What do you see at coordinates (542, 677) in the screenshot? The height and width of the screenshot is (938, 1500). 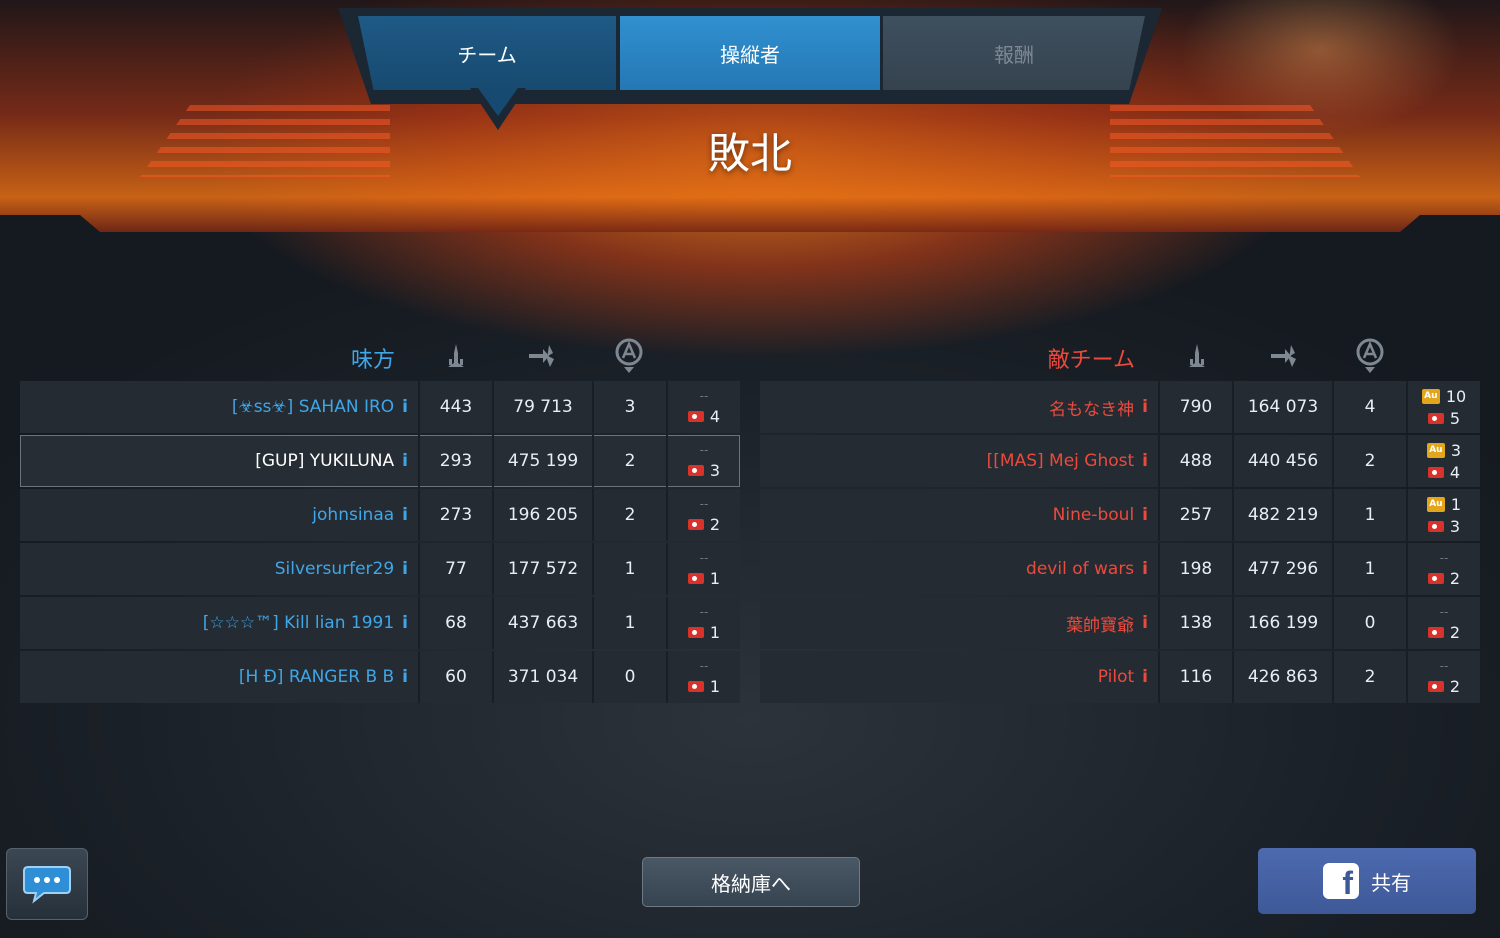 I see `damage-value: 371 034` at bounding box center [542, 677].